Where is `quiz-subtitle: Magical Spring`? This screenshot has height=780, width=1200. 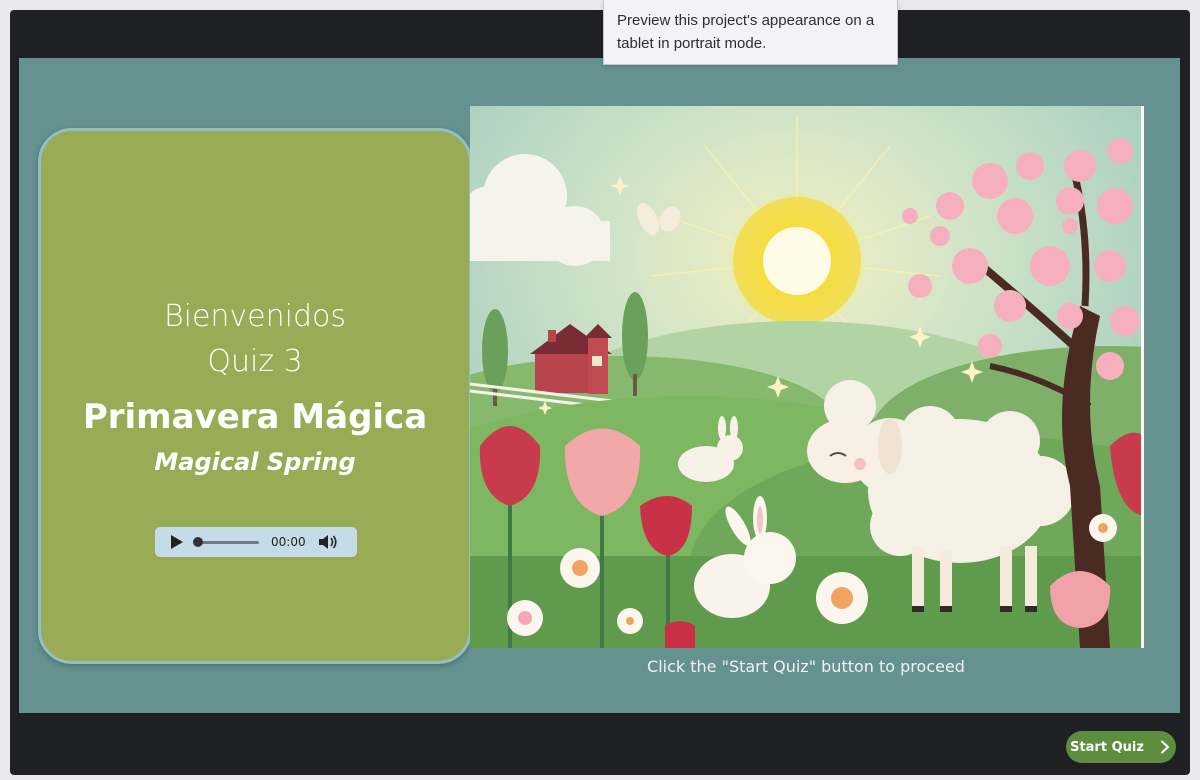 quiz-subtitle: Magical Spring is located at coordinates (255, 462).